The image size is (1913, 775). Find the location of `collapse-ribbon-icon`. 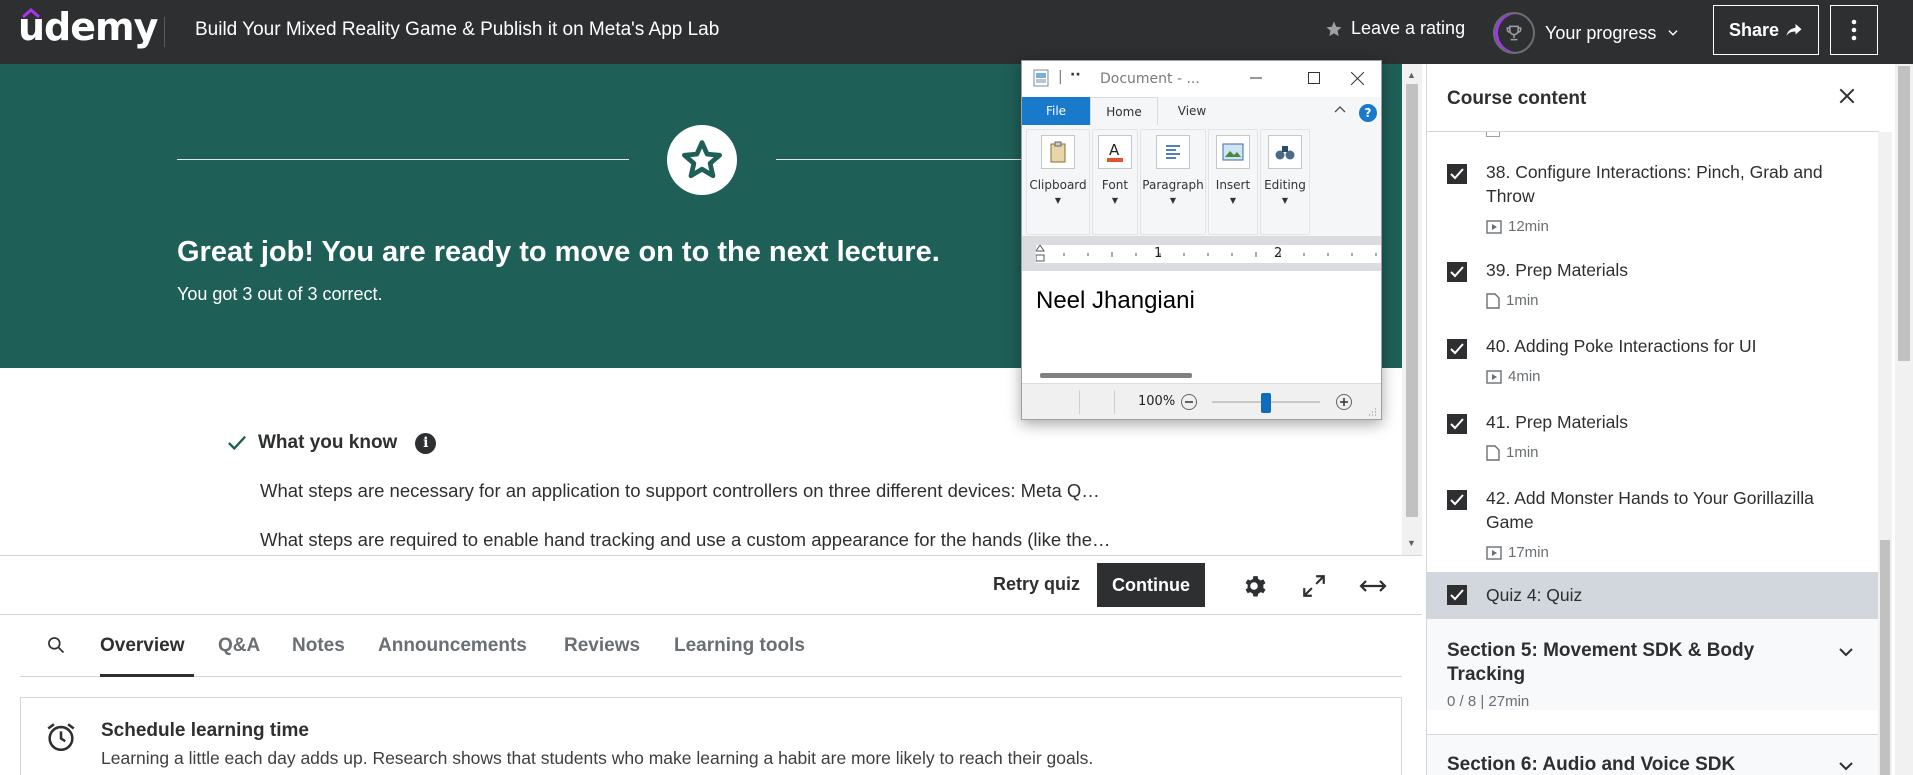

collapse-ribbon-icon is located at coordinates (1340, 109).